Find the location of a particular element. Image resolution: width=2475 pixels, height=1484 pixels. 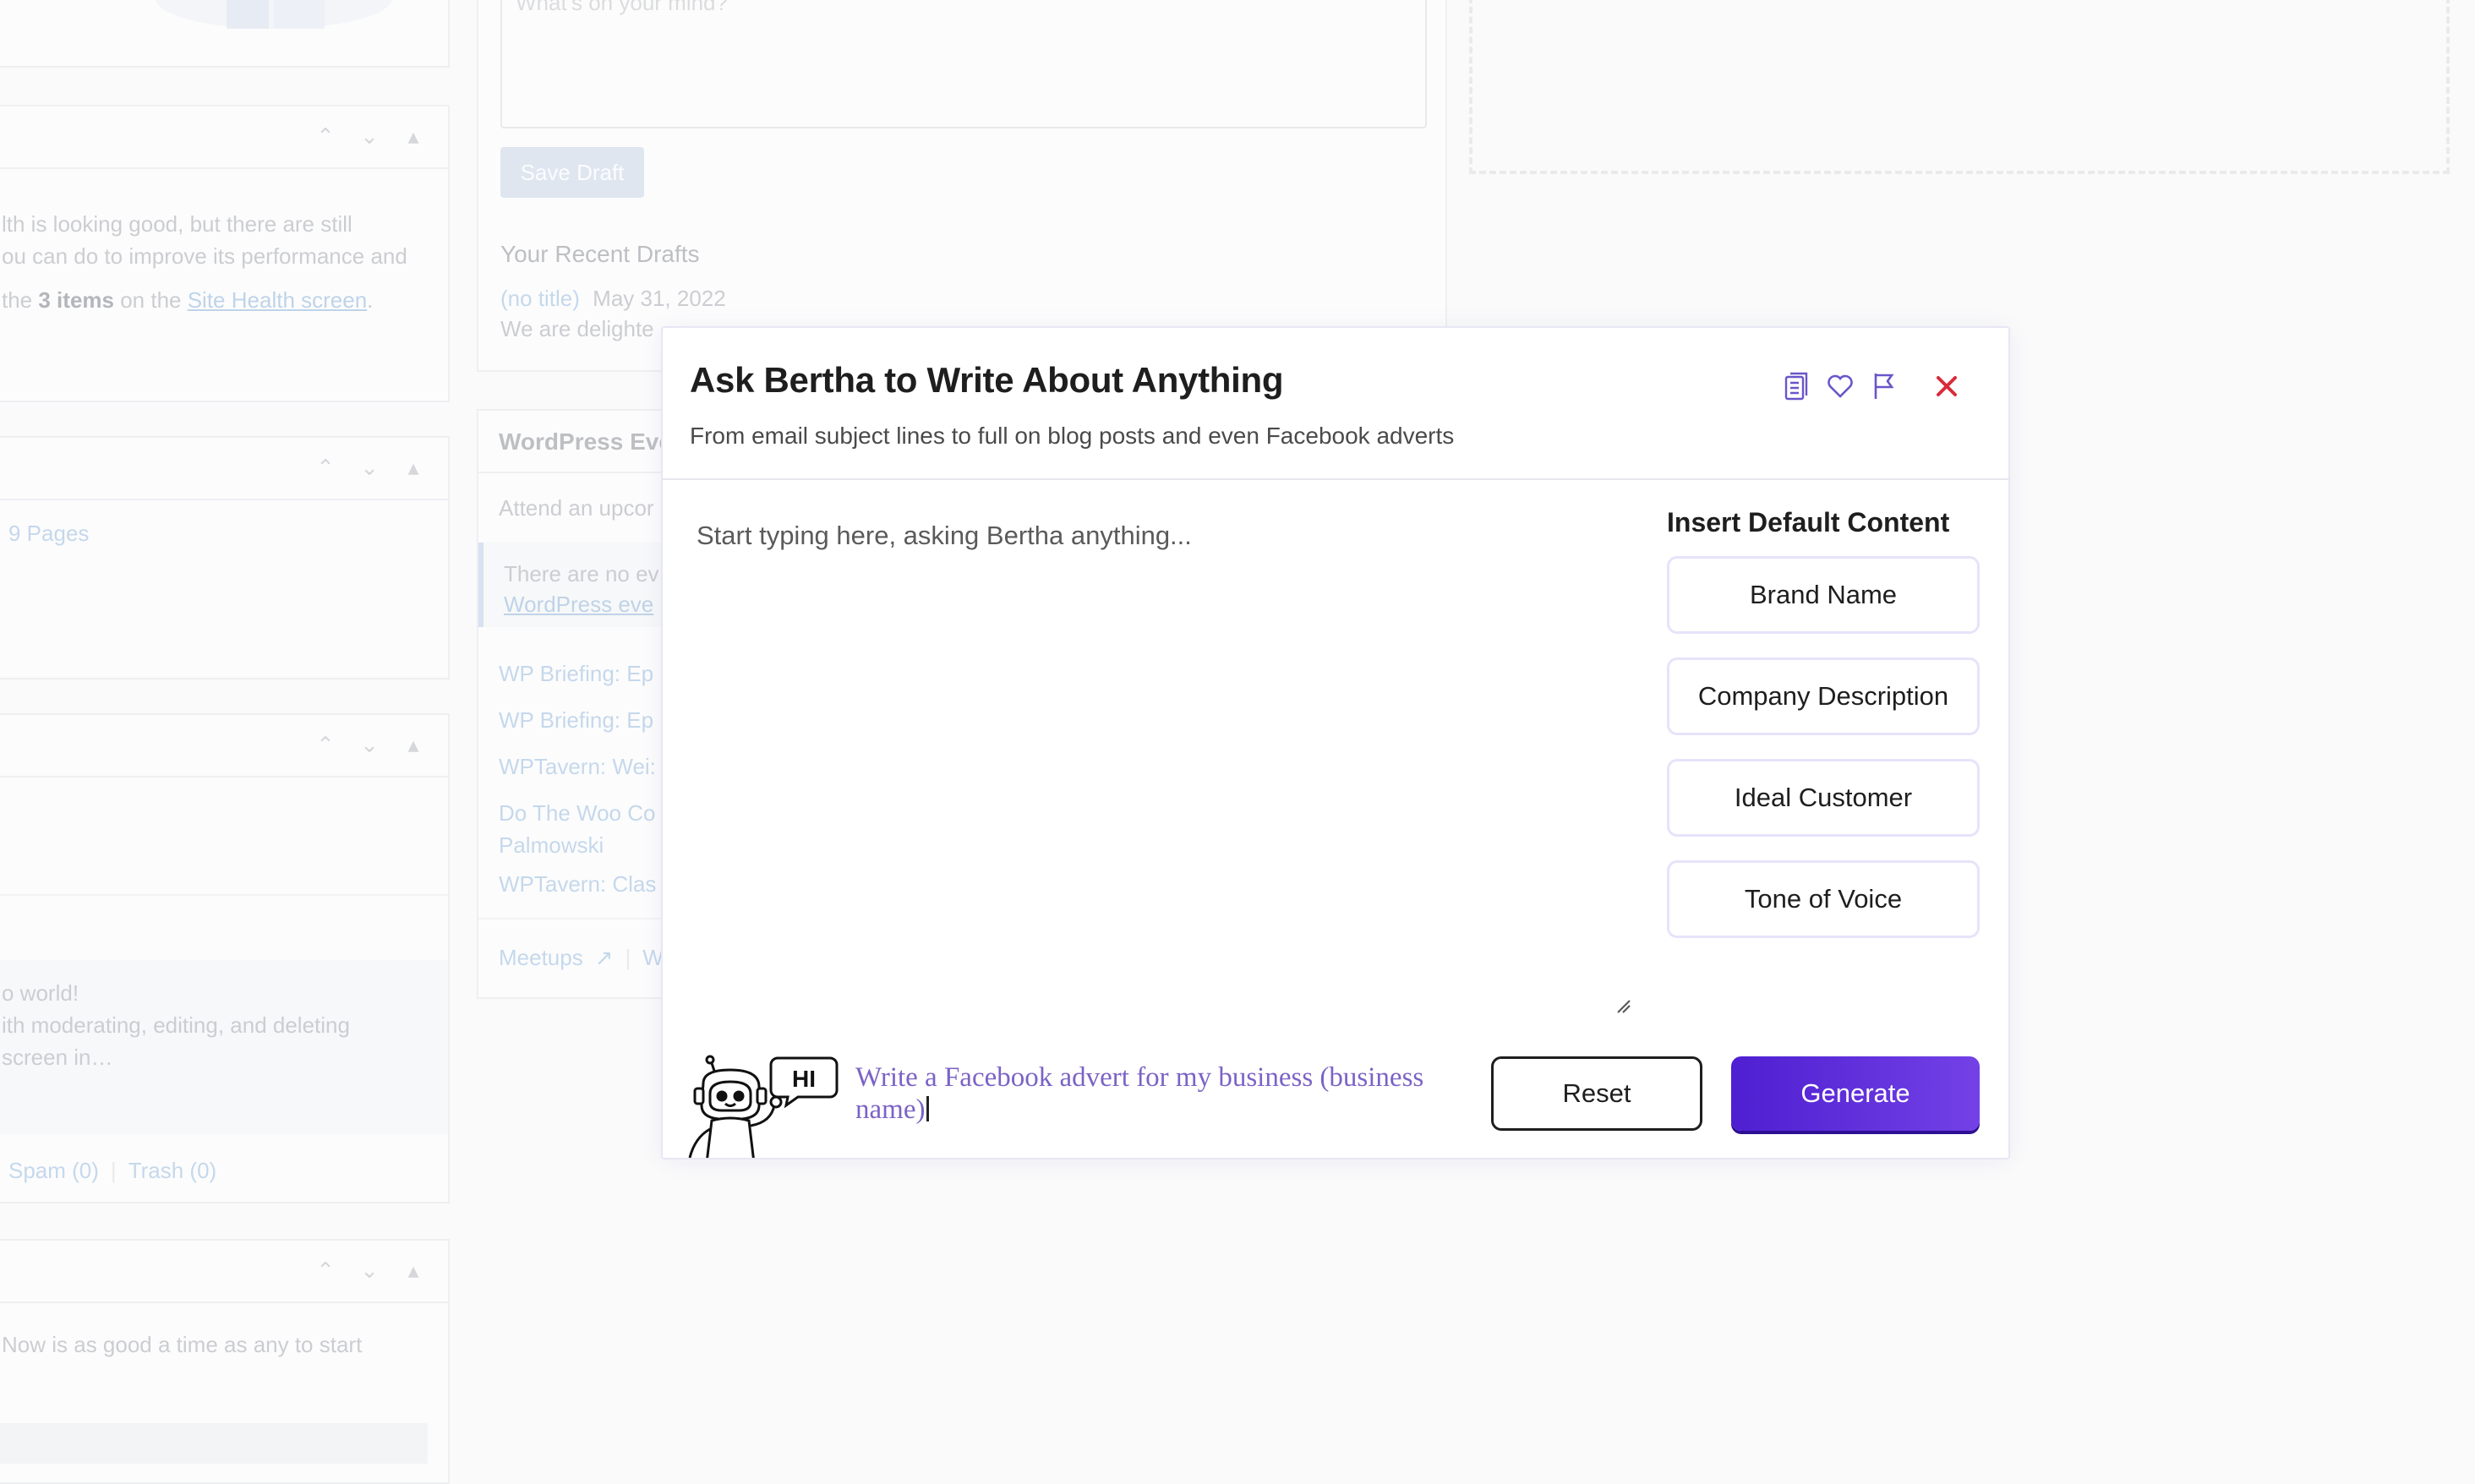

insert-default-content-title: Insert Default Content is located at coordinates (1808, 522).